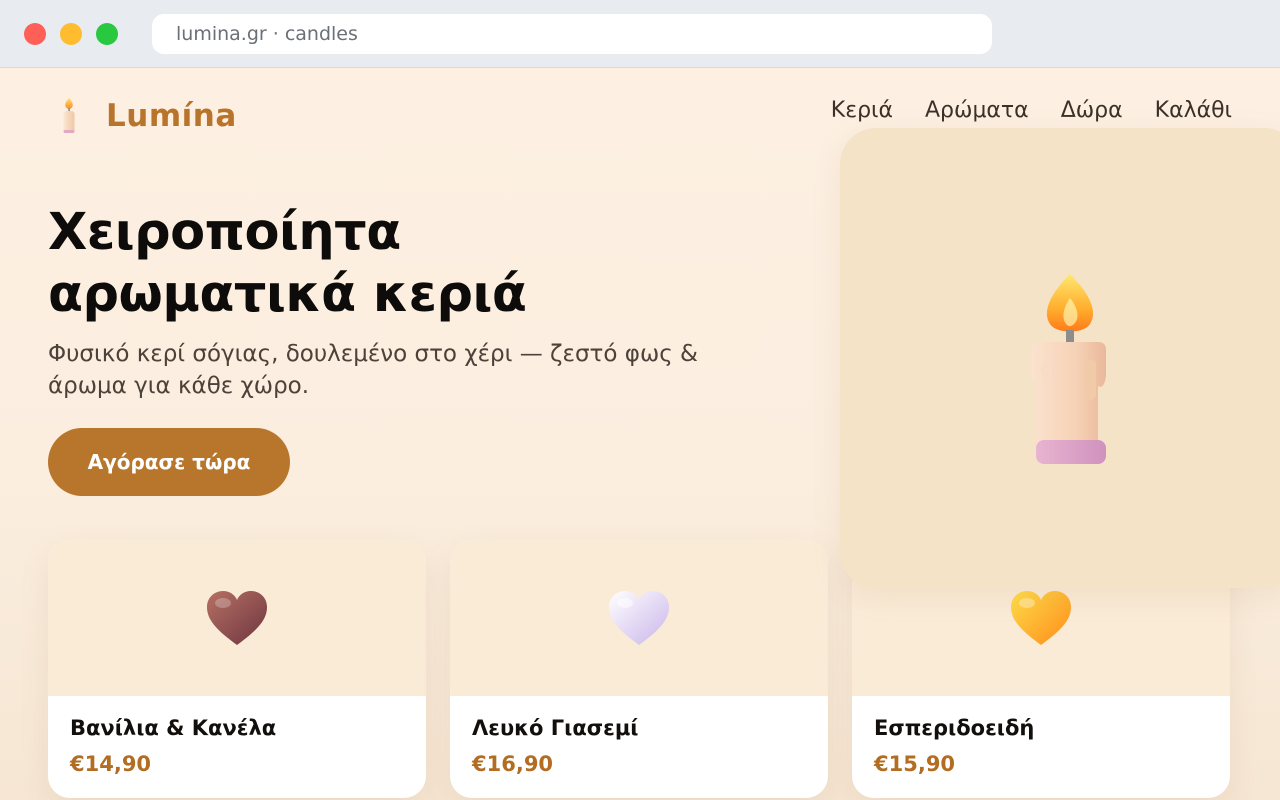 Image resolution: width=1280 pixels, height=800 pixels. I want to click on browser-chrome: lumina.gr · candles, so click(640, 34).